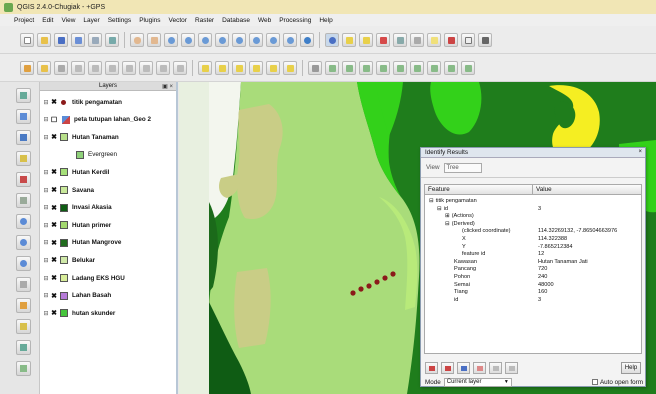 The width and height of the screenshot is (656, 394). I want to click on menu-layer: Layer, so click(91, 20).